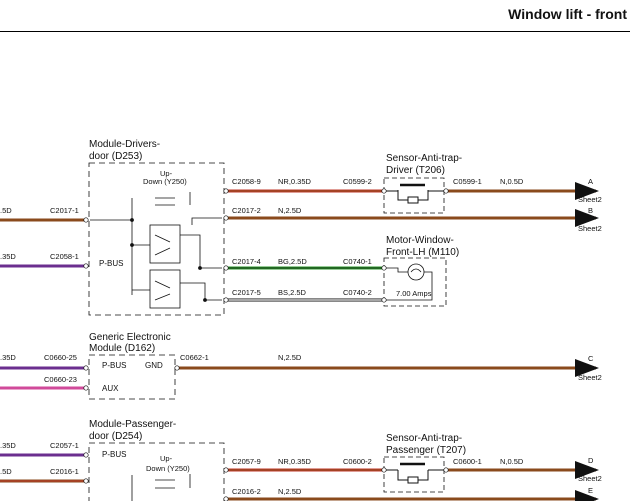  What do you see at coordinates (111, 263) in the screenshot?
I see `drivers-door-pbus-label: P-BUS` at bounding box center [111, 263].